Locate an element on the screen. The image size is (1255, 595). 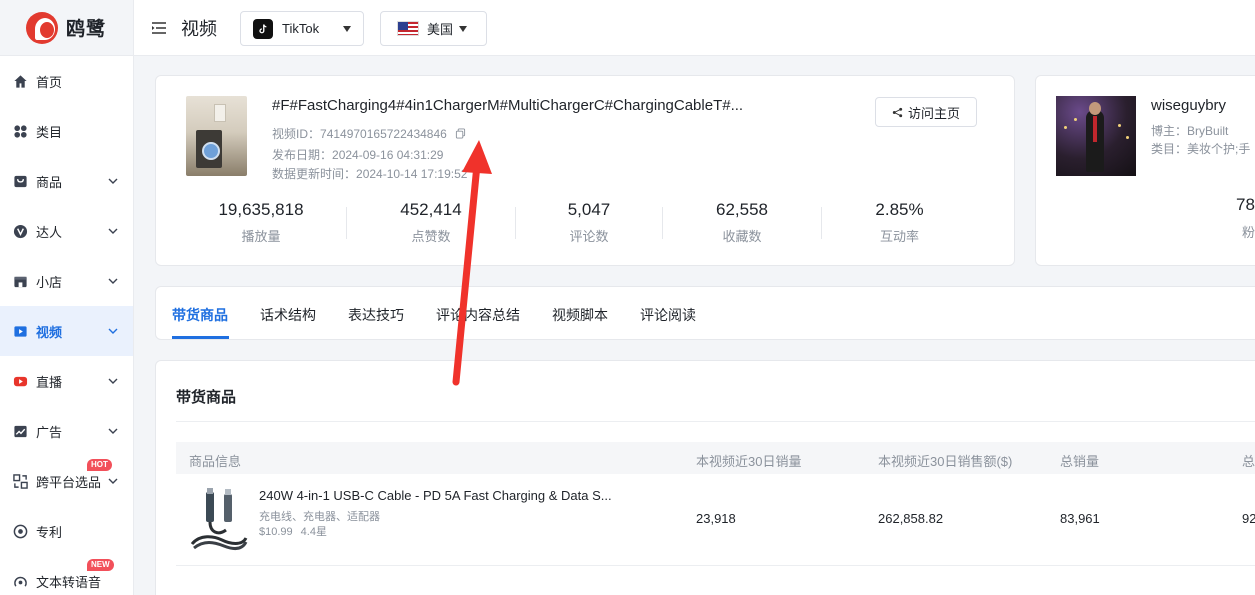
stat-comments: 5,047 评论数 is located at coordinates (589, 223).